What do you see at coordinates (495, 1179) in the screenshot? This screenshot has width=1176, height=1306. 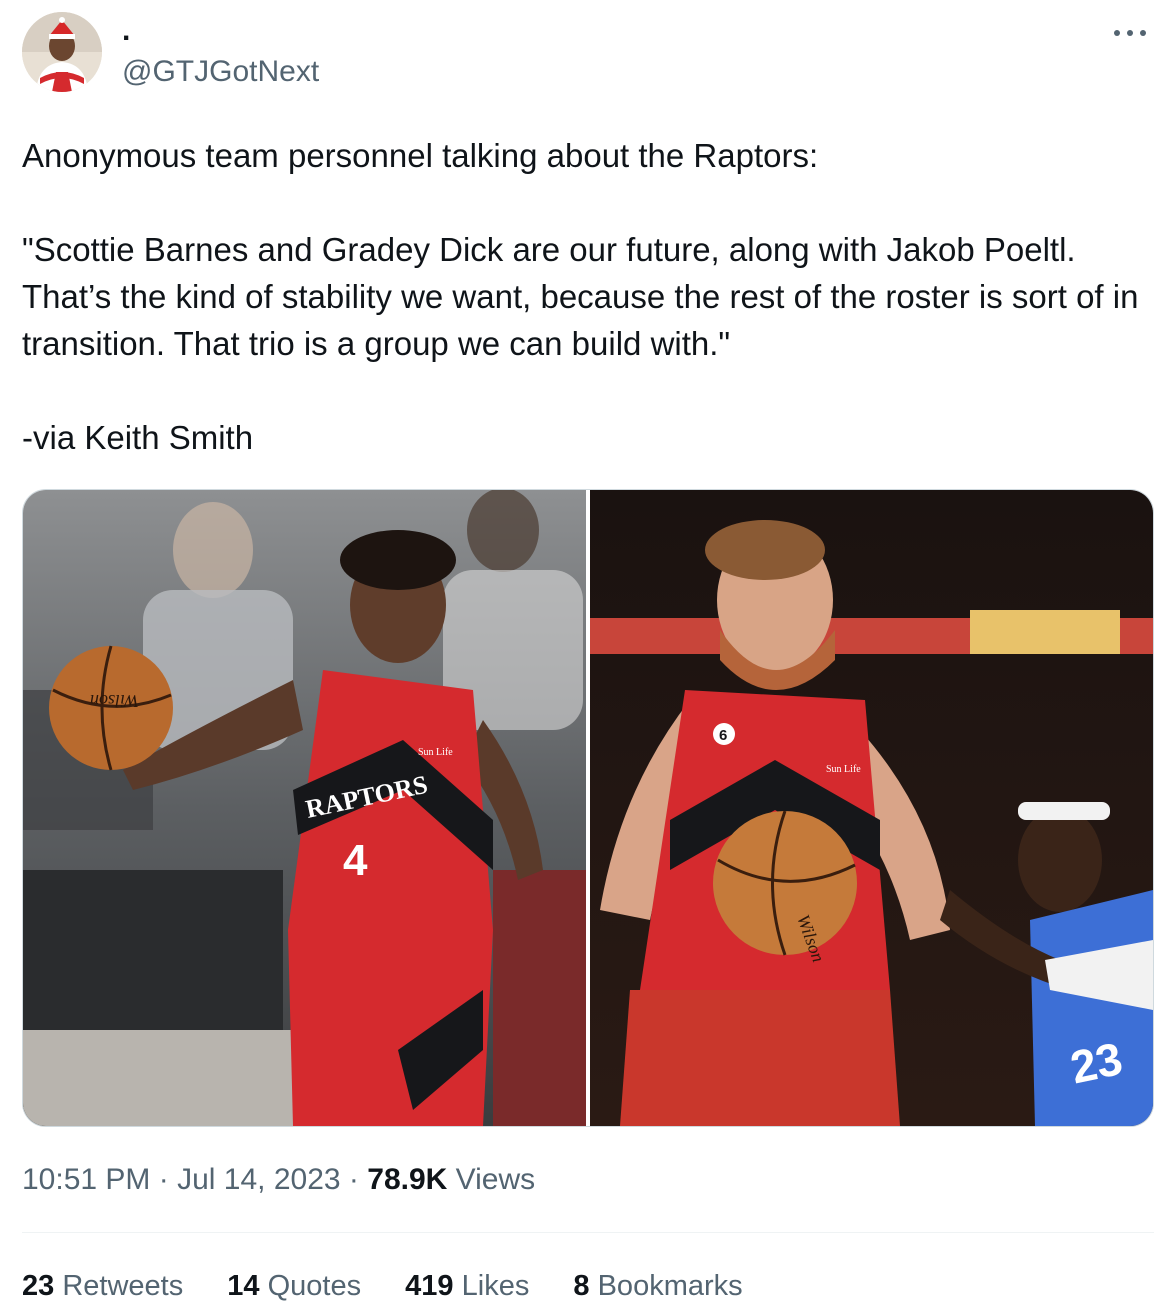 I see `views-label: Views` at bounding box center [495, 1179].